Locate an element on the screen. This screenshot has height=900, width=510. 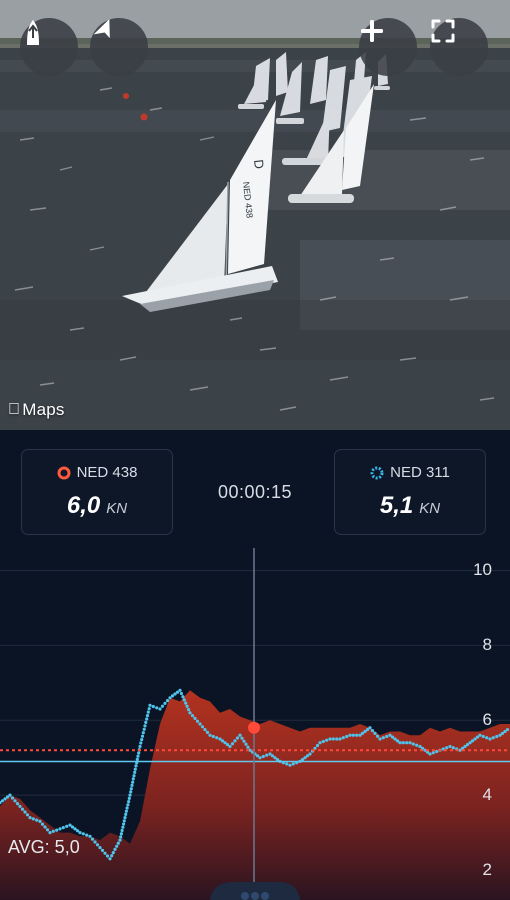
navigate-button is located at coordinates (119, 47).